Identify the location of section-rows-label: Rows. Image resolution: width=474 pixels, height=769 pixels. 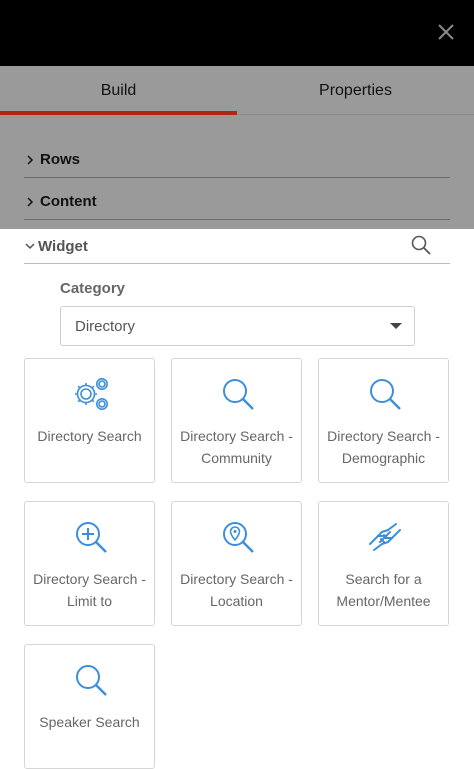
(60, 159).